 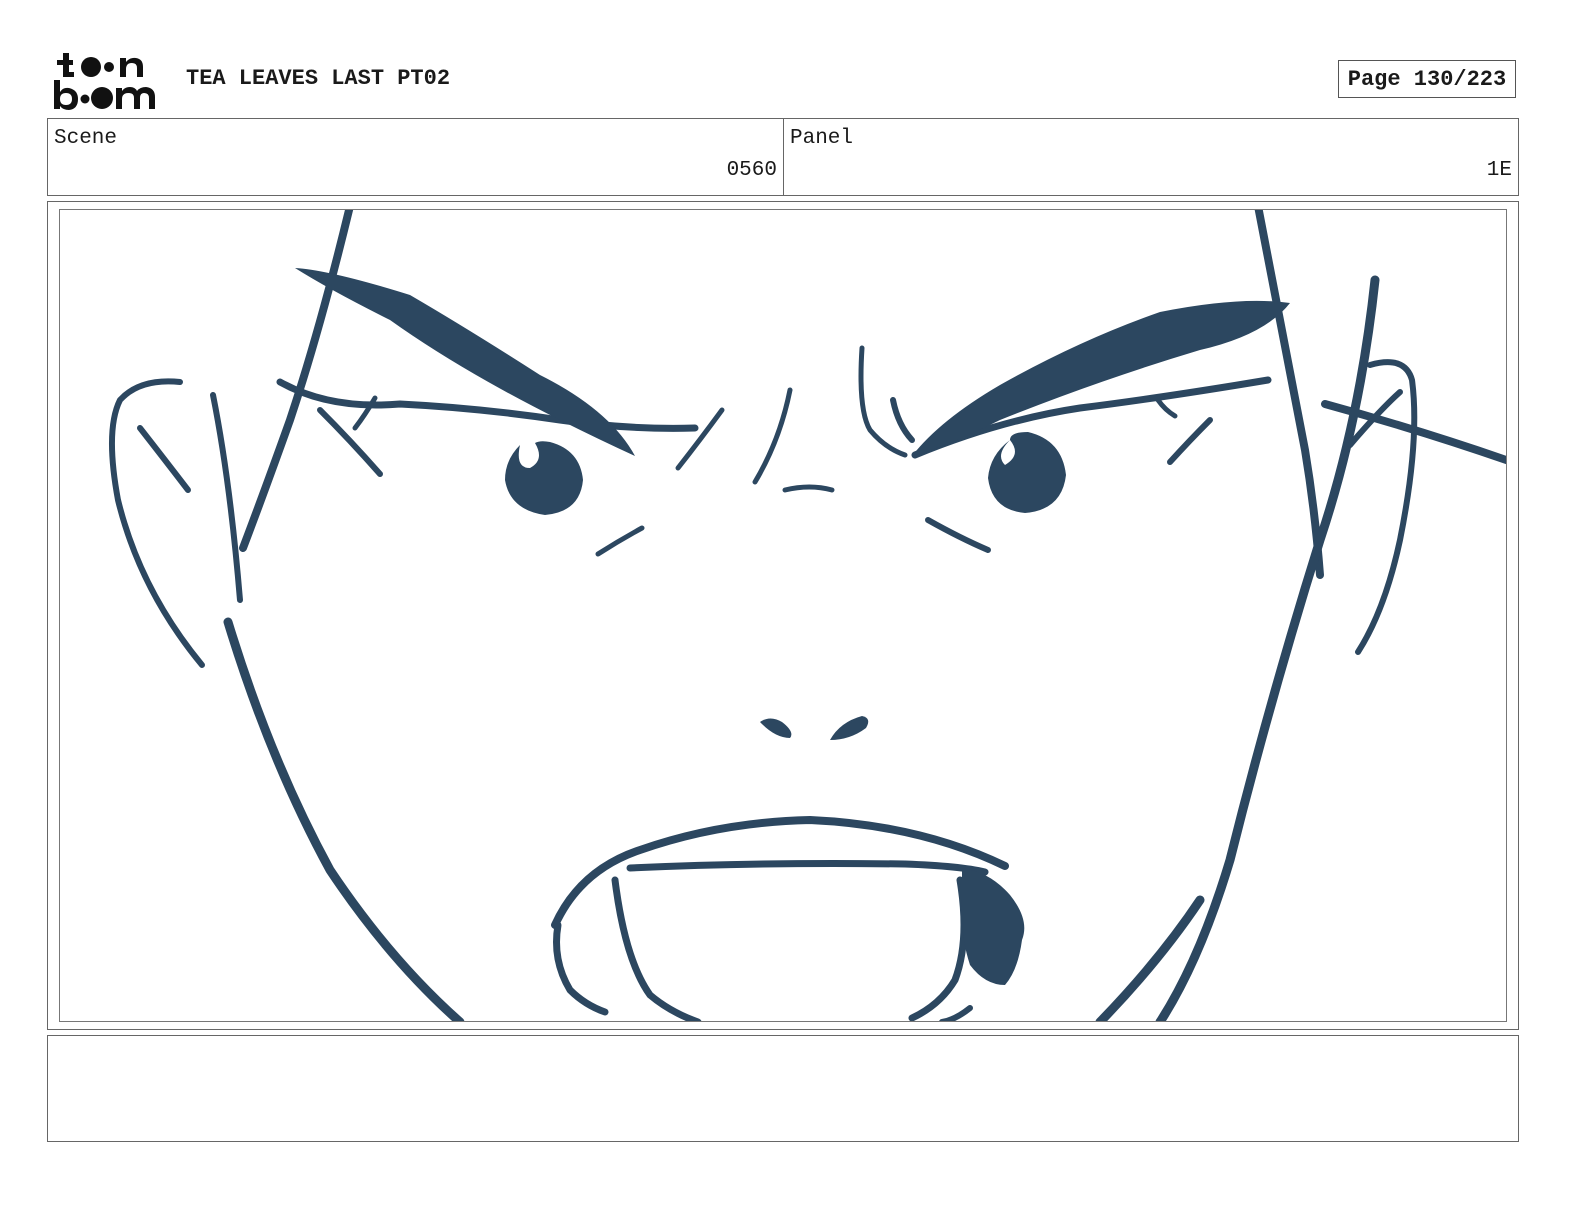 What do you see at coordinates (822, 138) in the screenshot?
I see `panel-label: Panel` at bounding box center [822, 138].